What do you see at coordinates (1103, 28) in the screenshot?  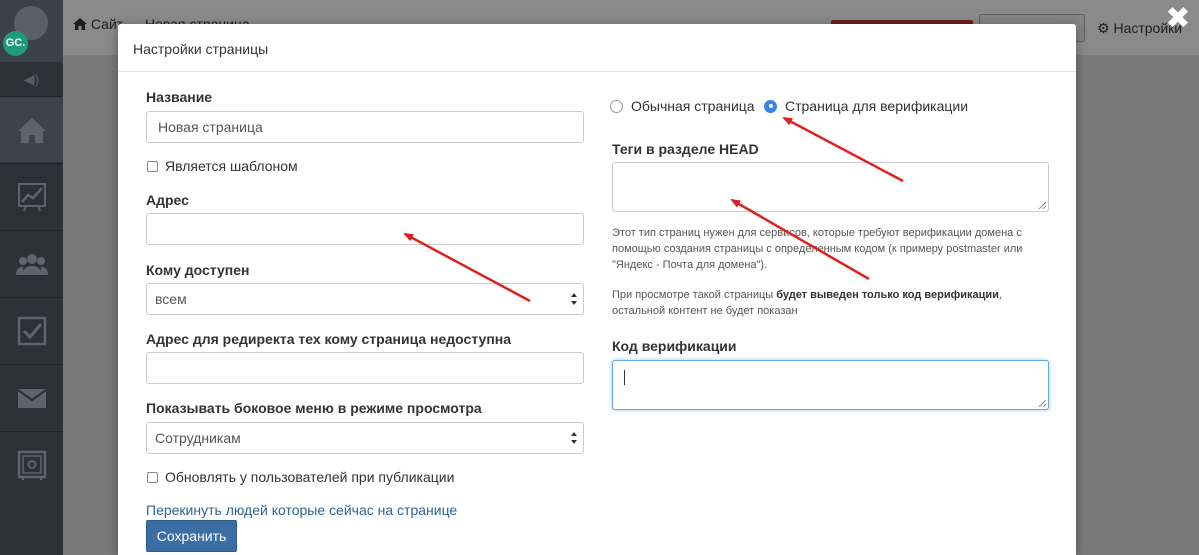 I see `gear-icon: ⚙` at bounding box center [1103, 28].